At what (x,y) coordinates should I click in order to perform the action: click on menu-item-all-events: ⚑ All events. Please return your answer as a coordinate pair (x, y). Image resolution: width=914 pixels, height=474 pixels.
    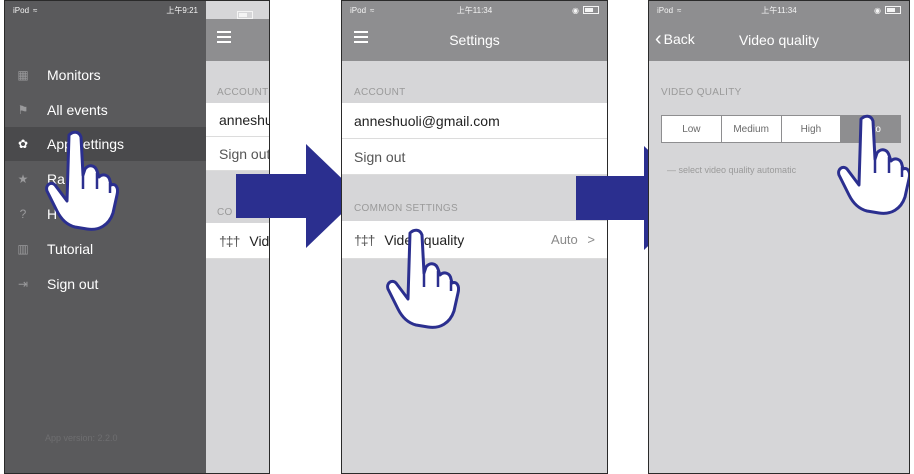
    Looking at the image, I should click on (105, 110).